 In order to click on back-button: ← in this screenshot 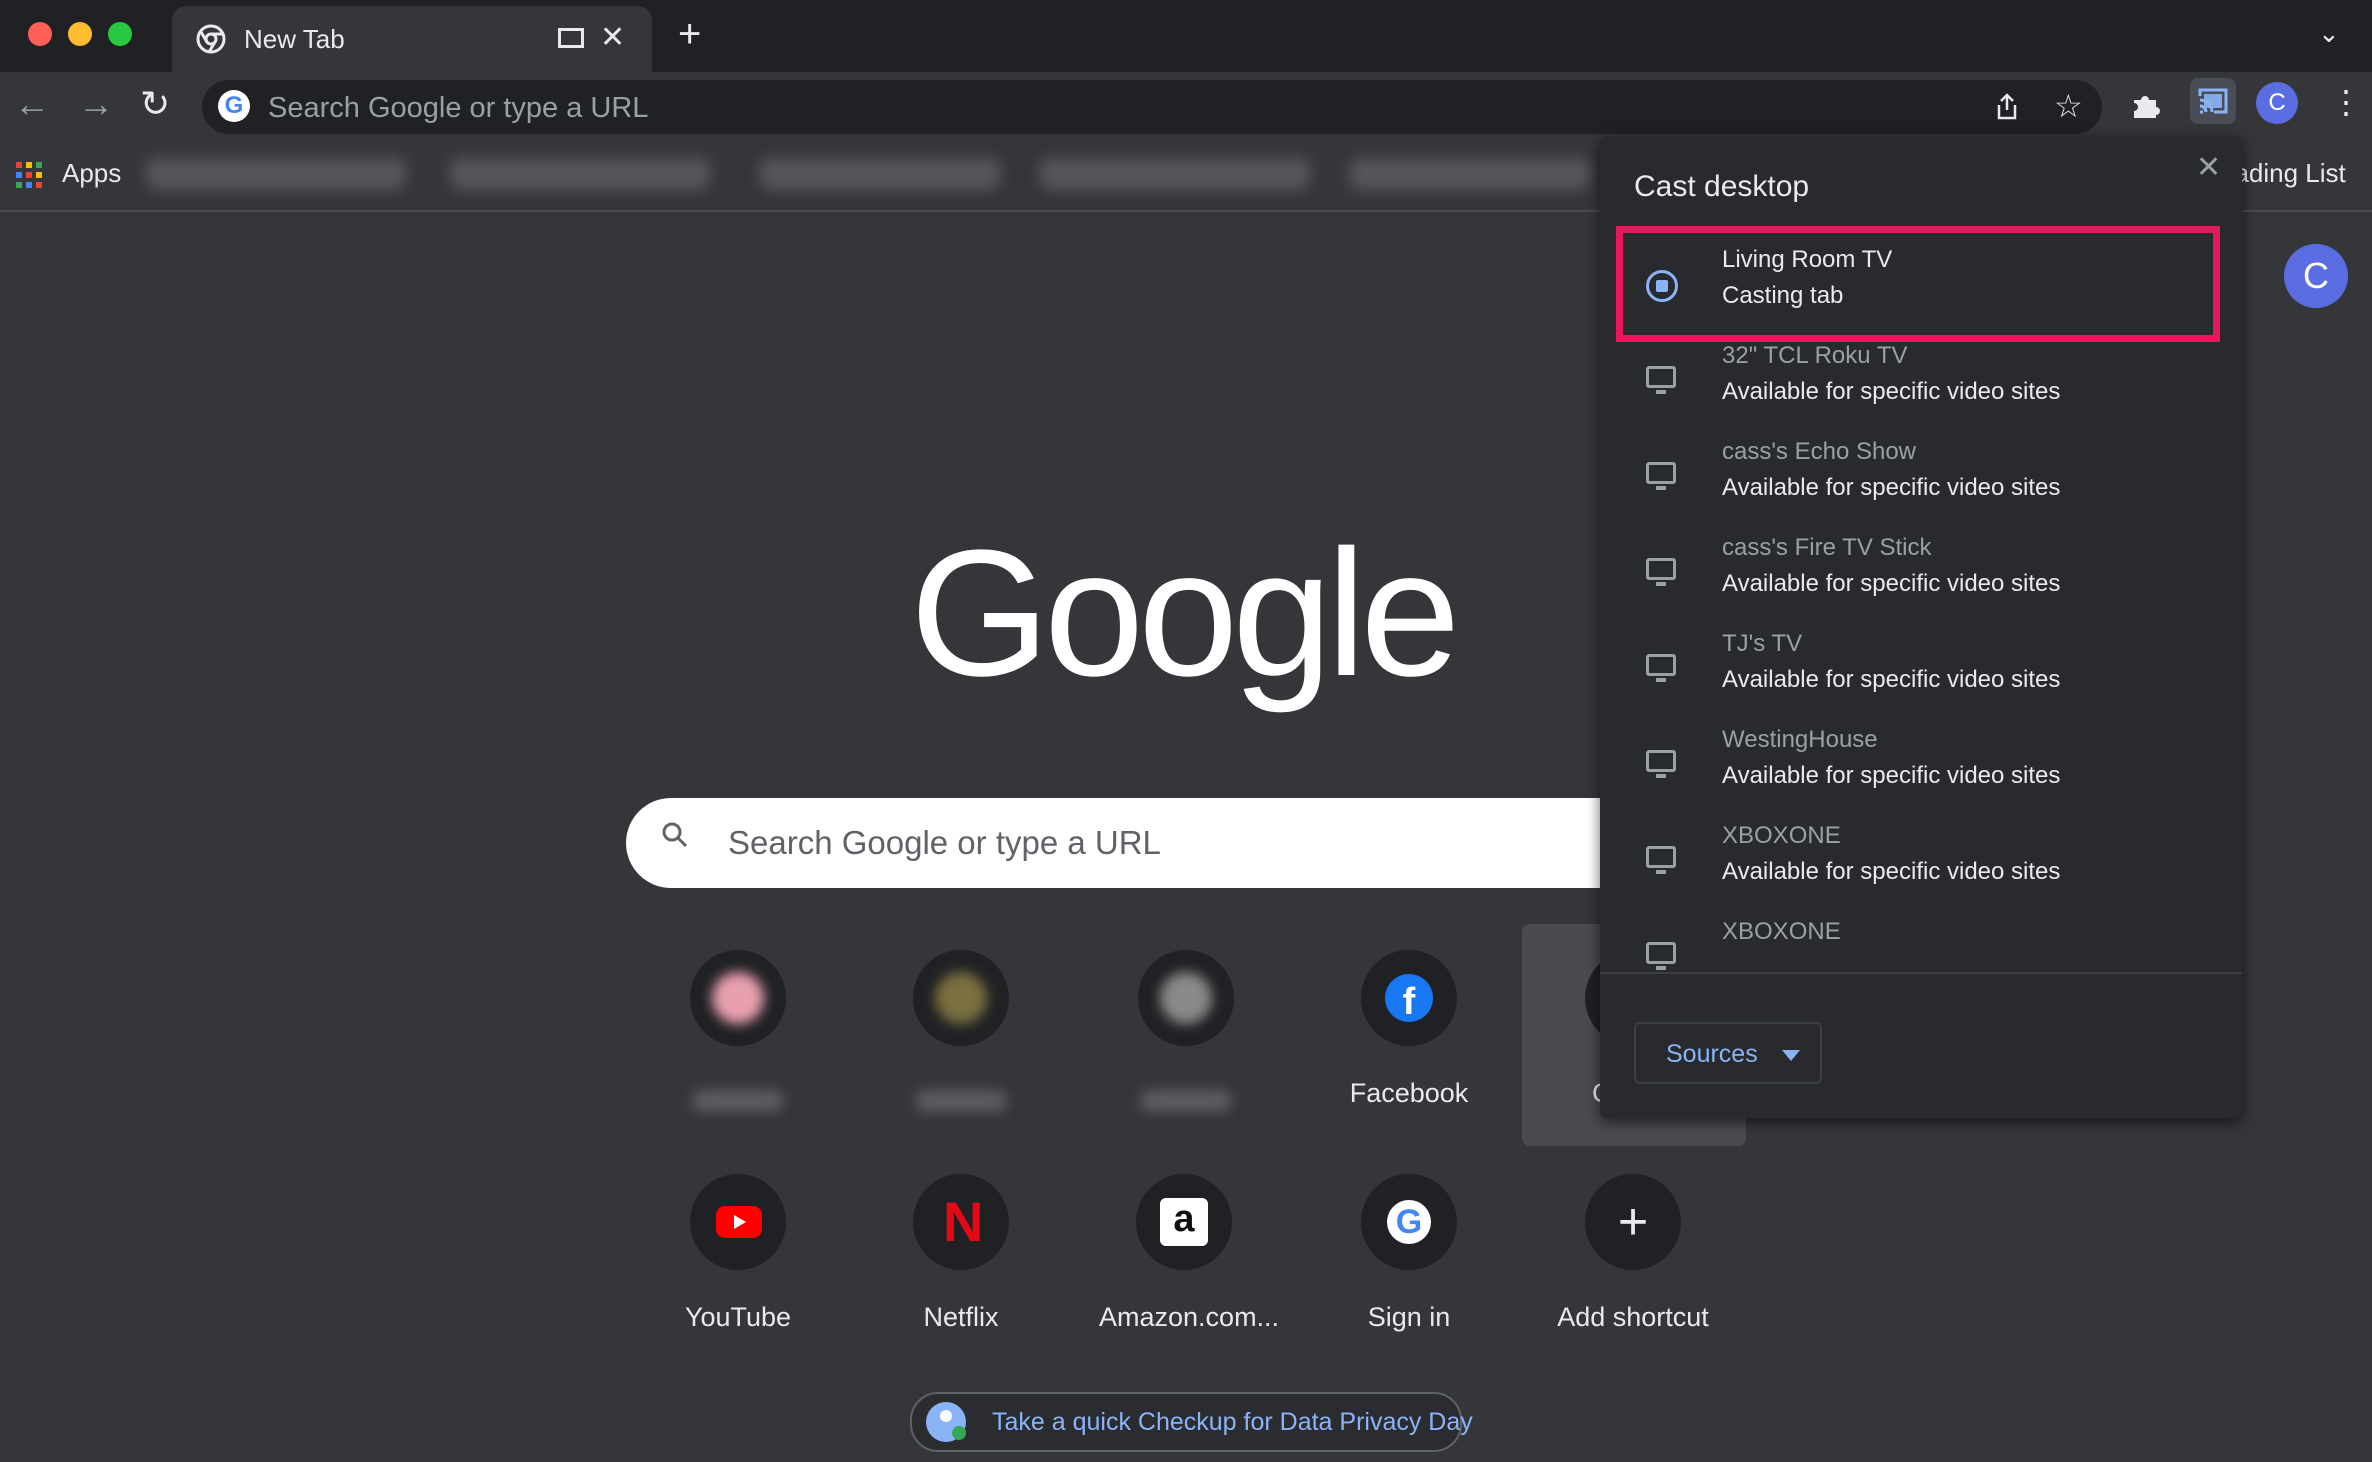, I will do `click(32, 104)`.